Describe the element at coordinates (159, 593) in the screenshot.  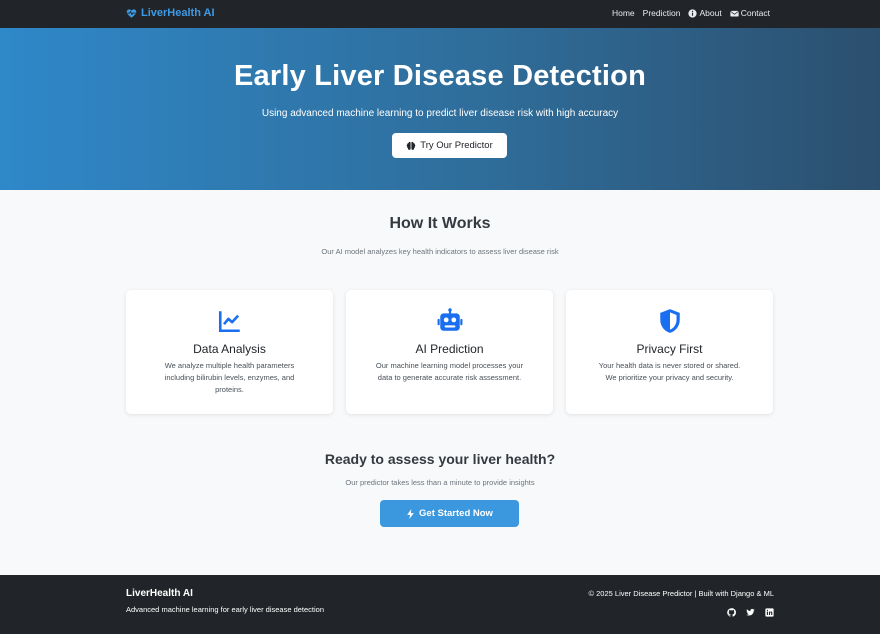
I see `footer-brand: LiverHealth AI` at that location.